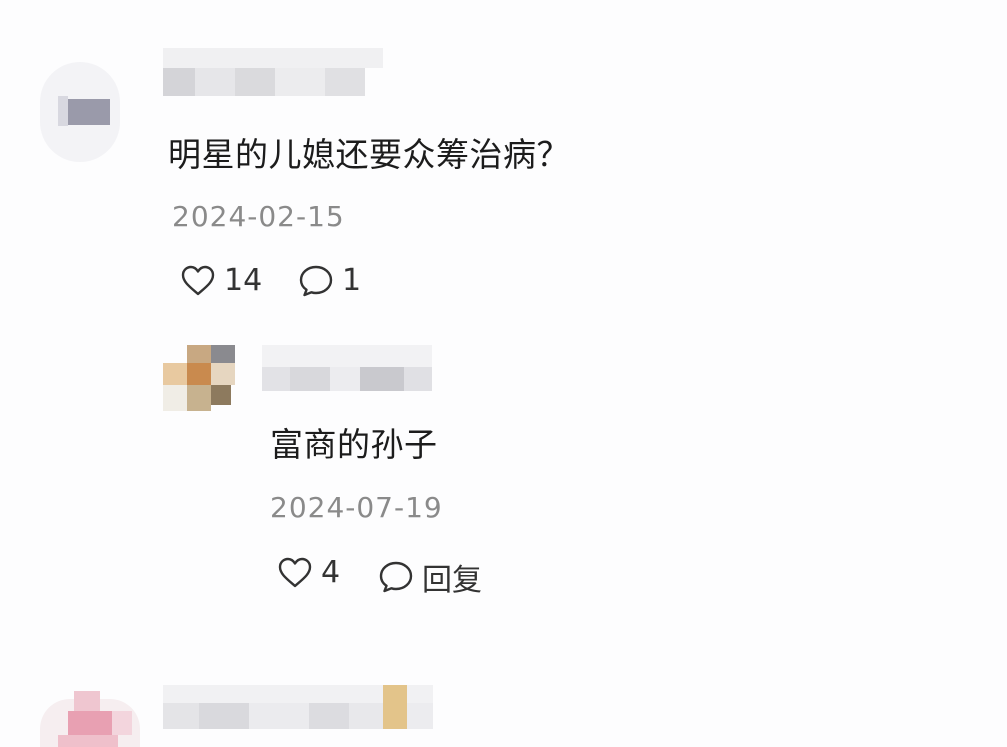 This screenshot has height=747, width=1007. What do you see at coordinates (352, 280) in the screenshot?
I see `reply-count: 1` at bounding box center [352, 280].